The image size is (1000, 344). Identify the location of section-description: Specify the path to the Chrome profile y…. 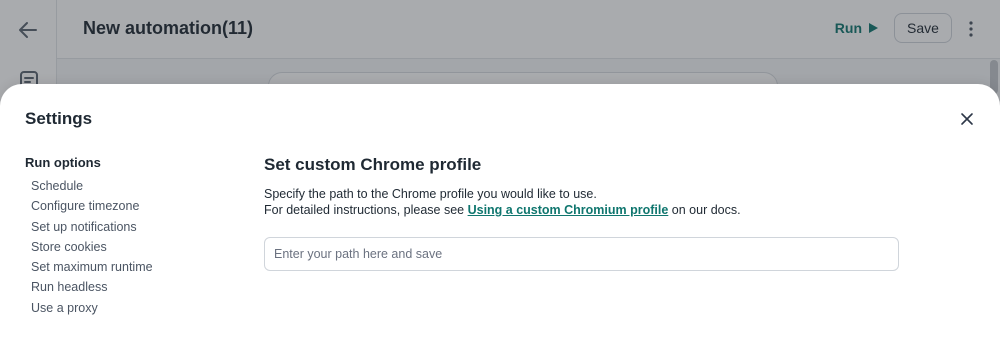
(502, 202).